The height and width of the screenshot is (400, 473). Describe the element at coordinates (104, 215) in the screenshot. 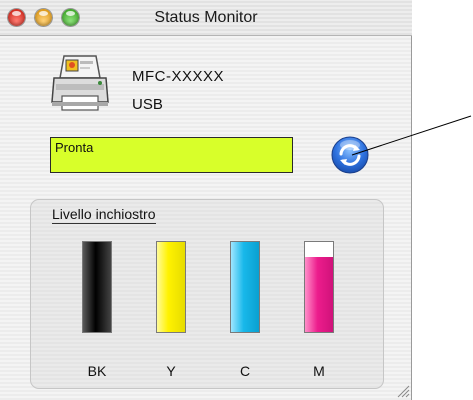

I see `ink-level-title: Livello inchiostro` at that location.